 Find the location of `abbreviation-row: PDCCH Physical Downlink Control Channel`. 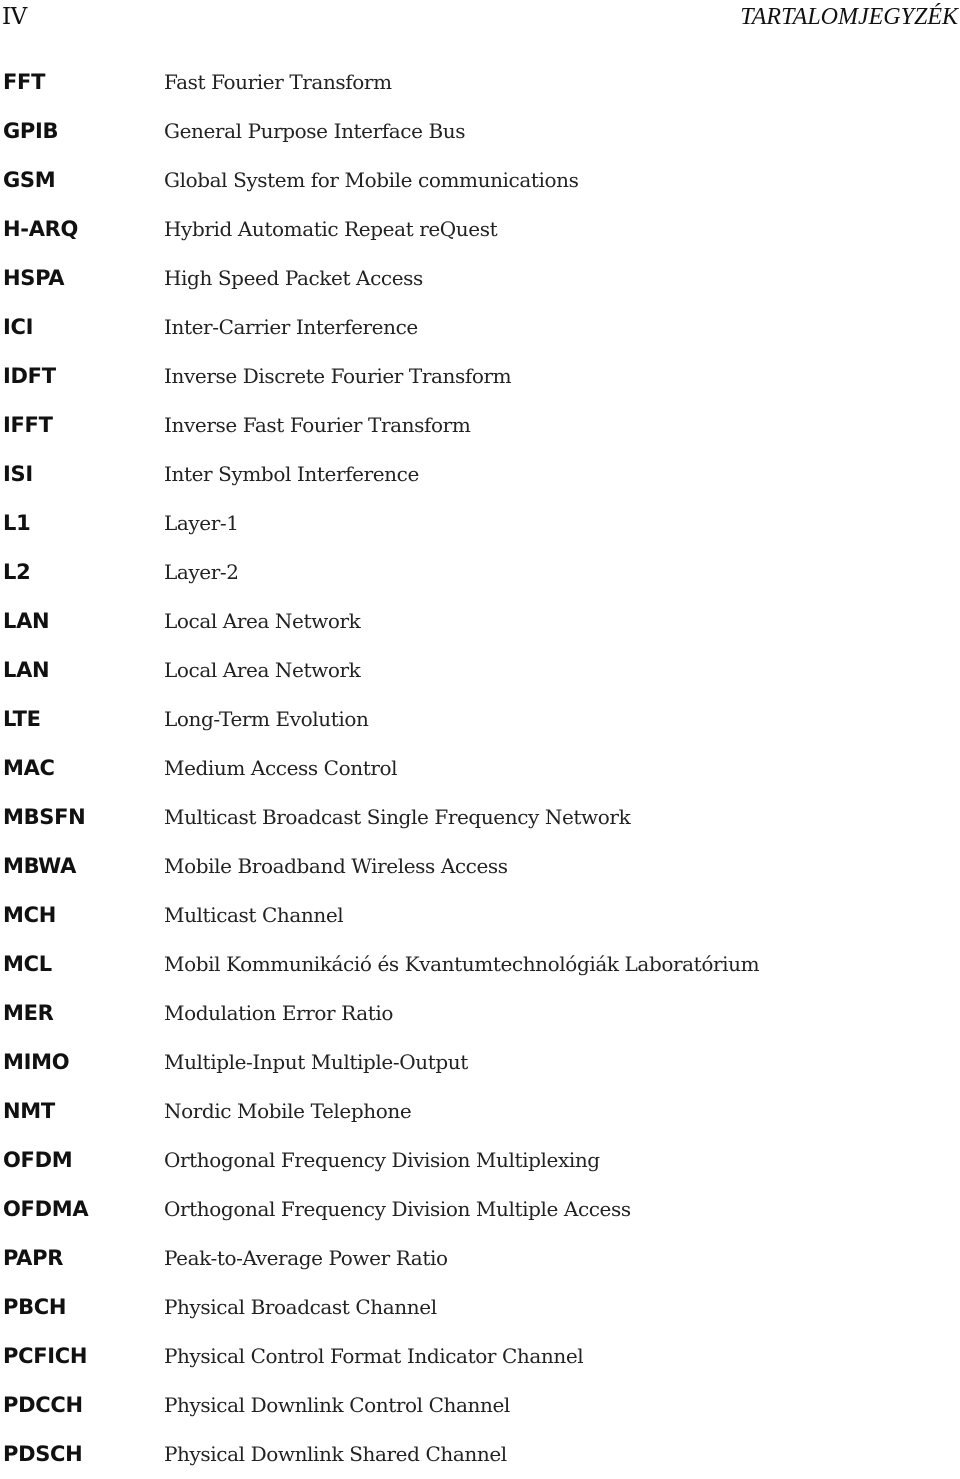

abbreviation-row: PDCCH Physical Downlink Control Channel is located at coordinates (480, 1405).